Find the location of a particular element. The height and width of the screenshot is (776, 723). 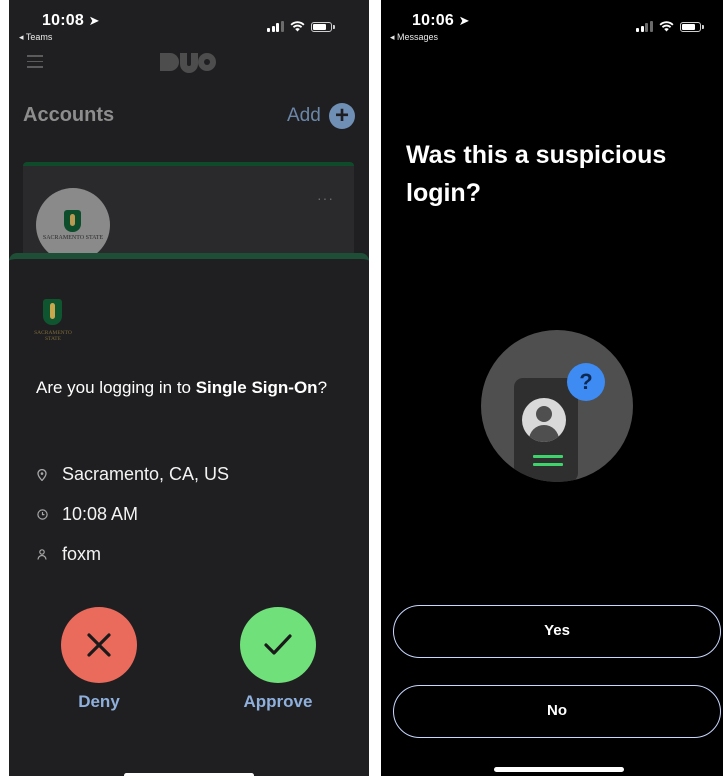

account-card: ··· SACRAMENTO STATE is located at coordinates (188, 214).